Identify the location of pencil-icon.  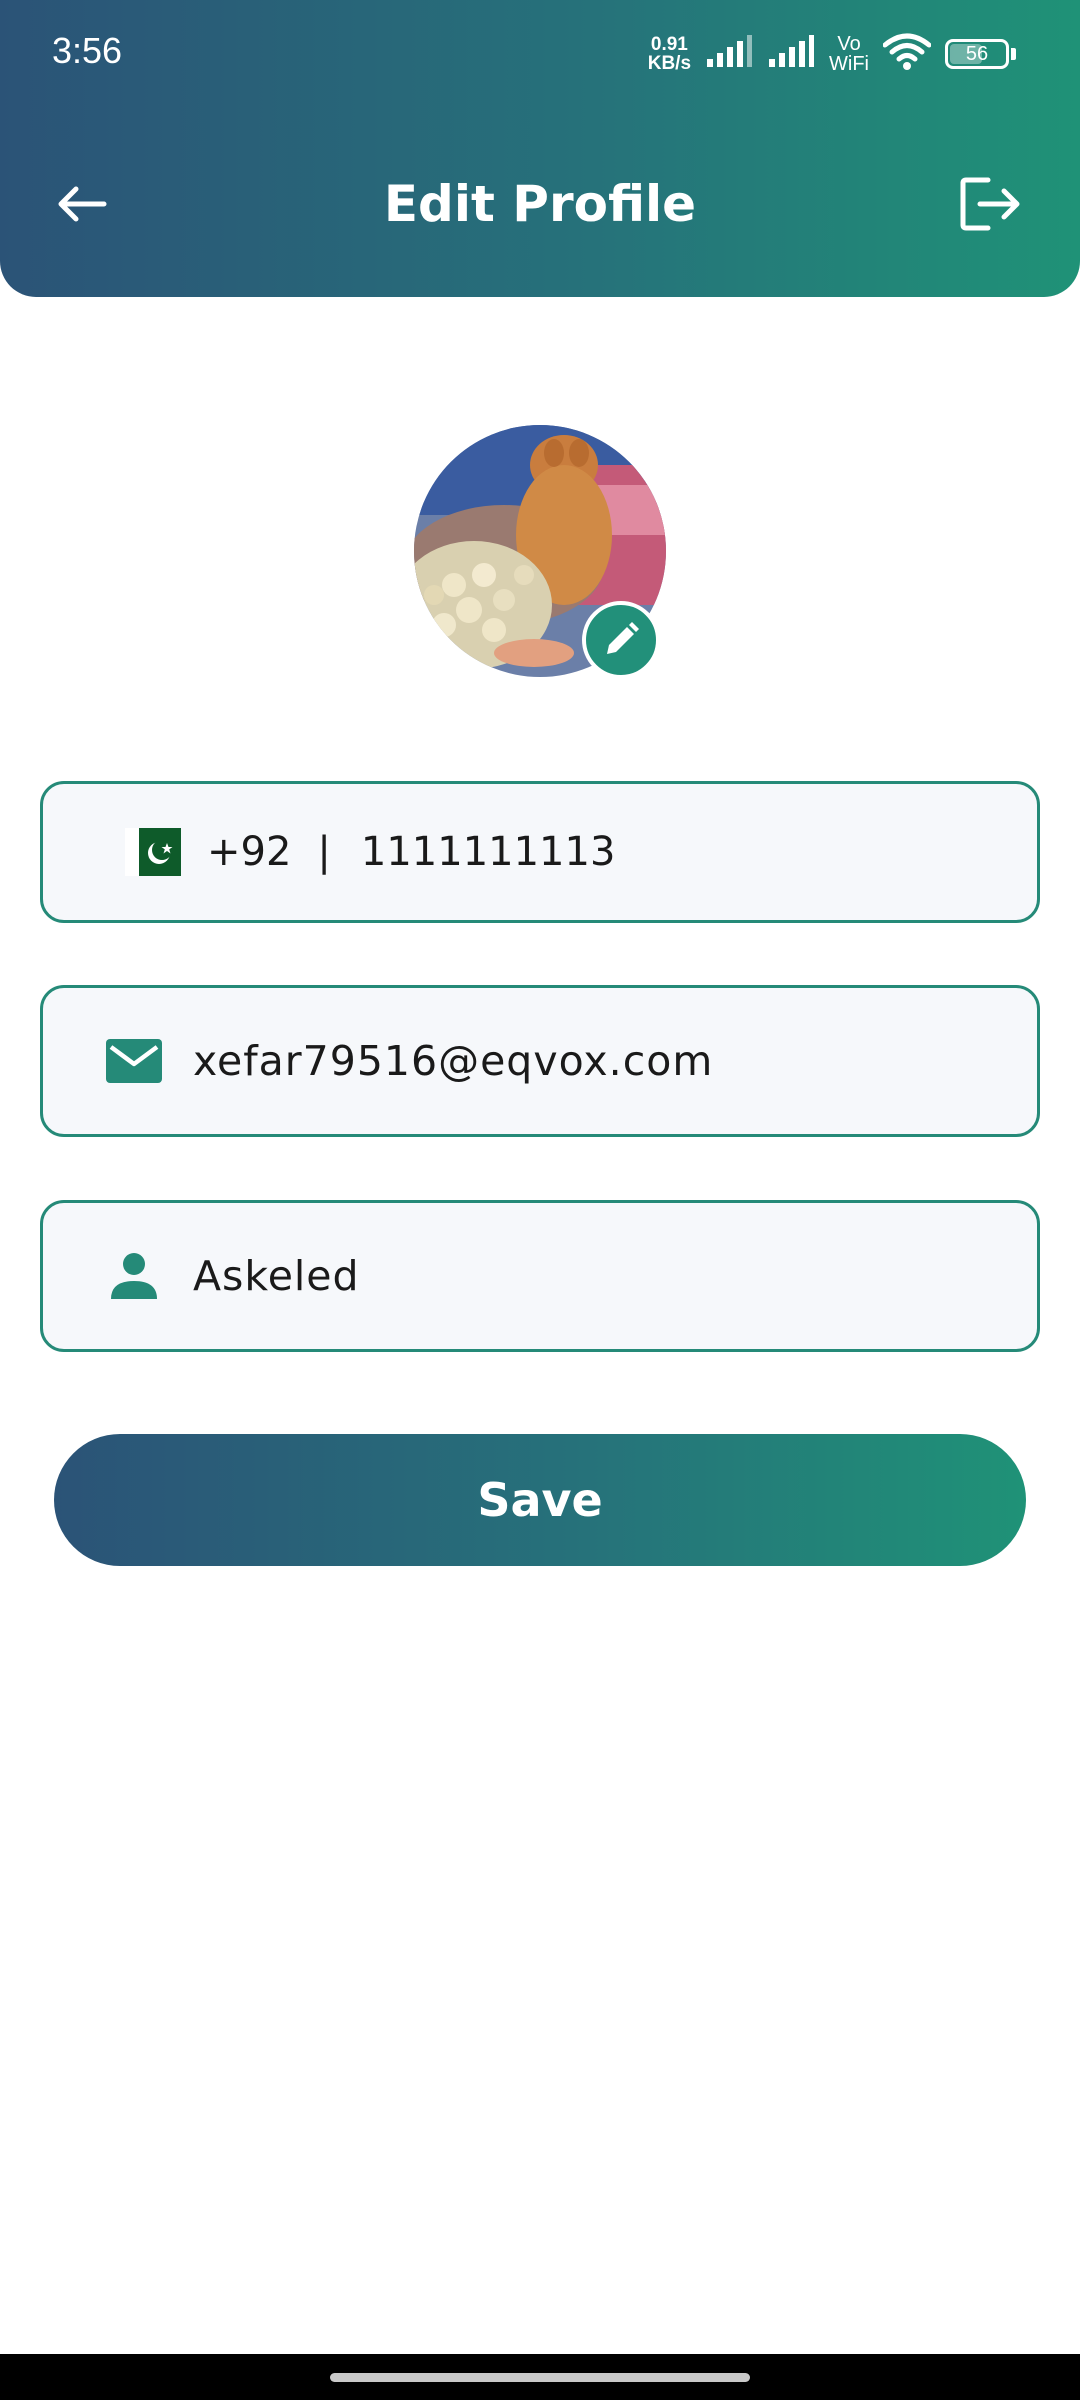
(623, 638).